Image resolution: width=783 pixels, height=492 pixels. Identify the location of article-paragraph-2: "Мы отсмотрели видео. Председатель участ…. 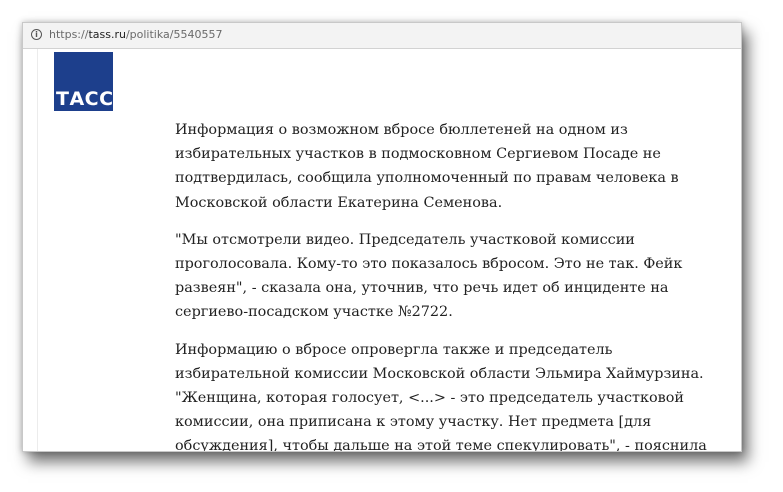
(429, 276).